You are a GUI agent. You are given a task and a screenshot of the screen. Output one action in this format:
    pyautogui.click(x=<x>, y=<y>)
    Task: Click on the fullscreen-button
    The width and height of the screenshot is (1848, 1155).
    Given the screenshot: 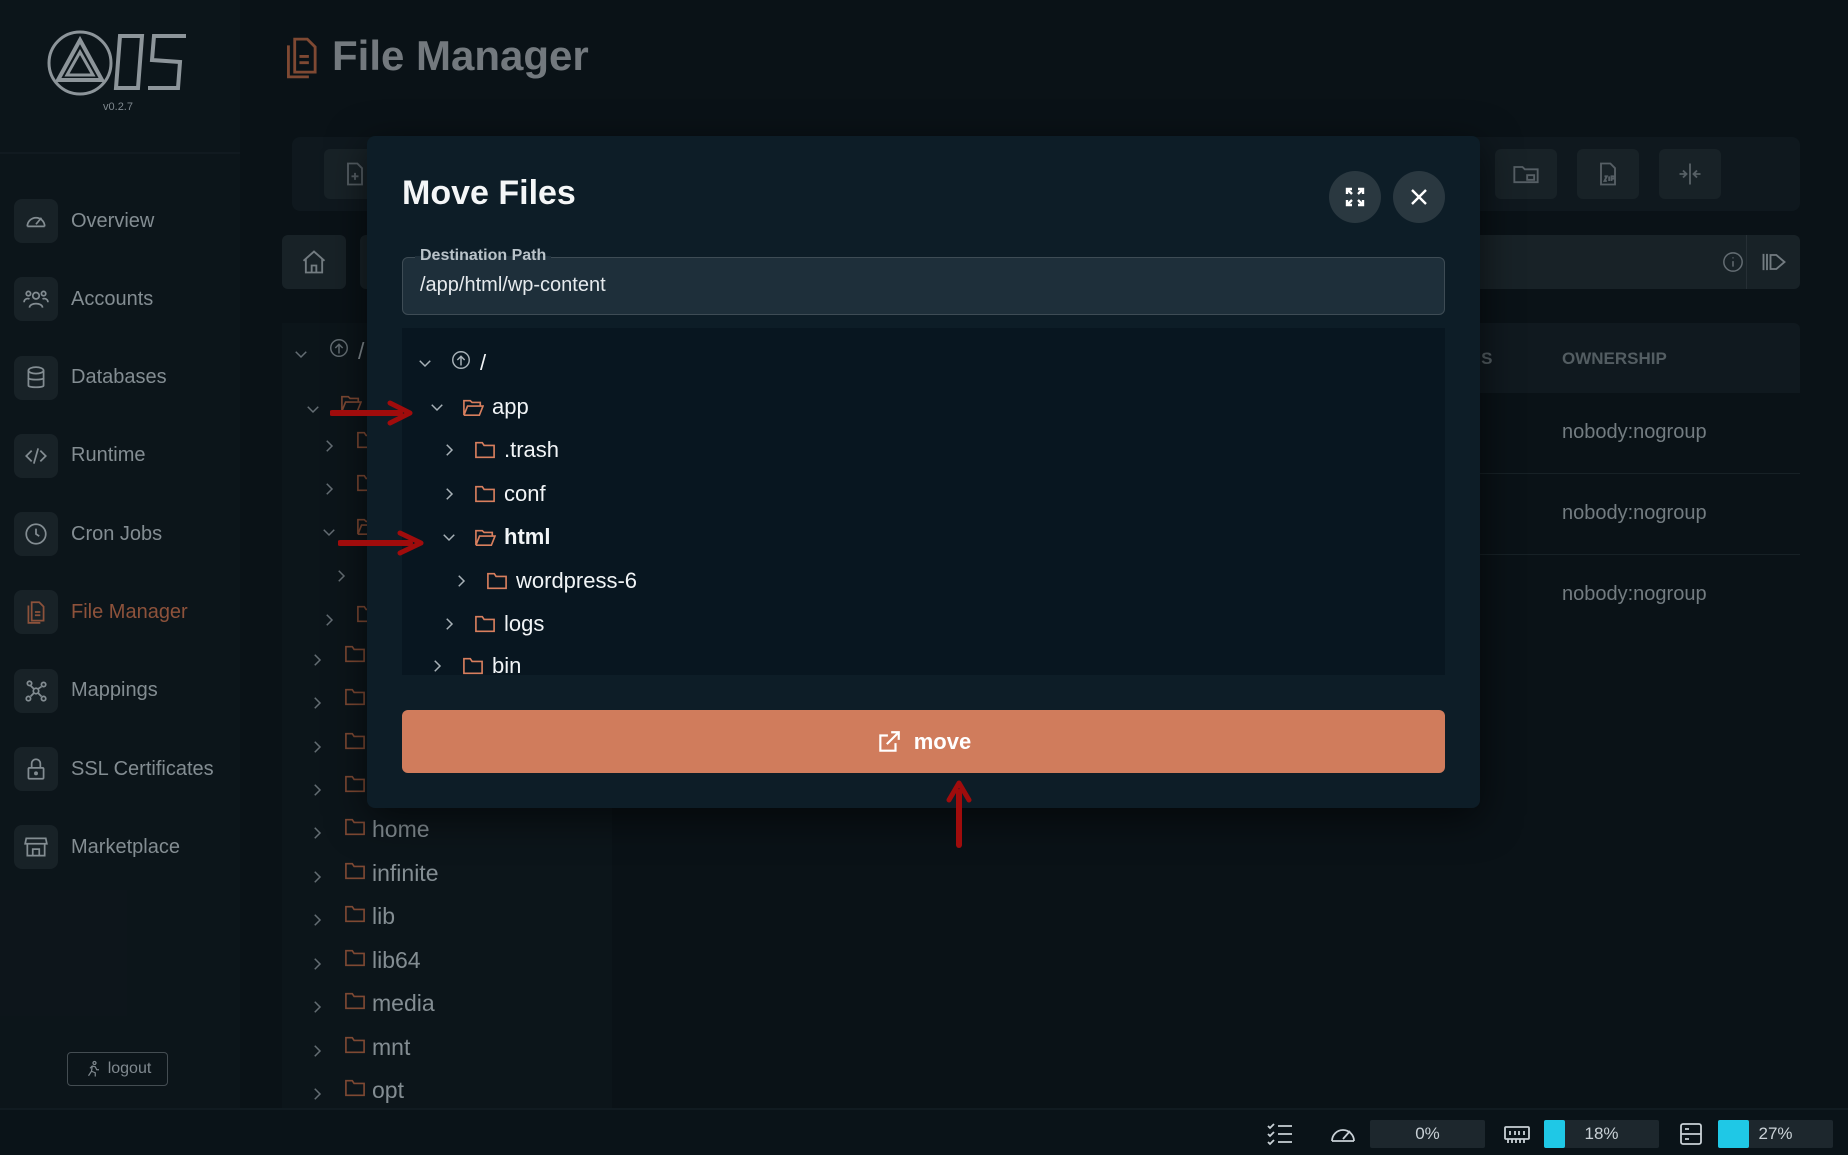 What is the action you would take?
    pyautogui.click(x=1355, y=197)
    